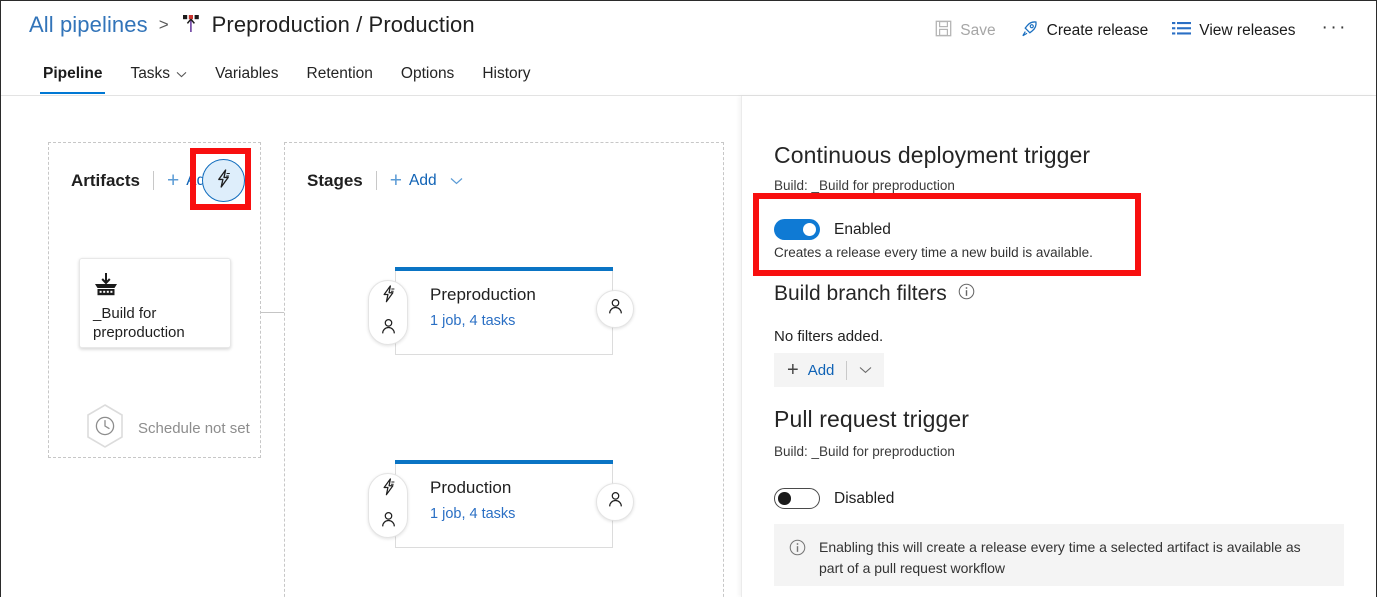  What do you see at coordinates (501, 504) in the screenshot?
I see `stage-card-production: Production 1 job, 4 tasks` at bounding box center [501, 504].